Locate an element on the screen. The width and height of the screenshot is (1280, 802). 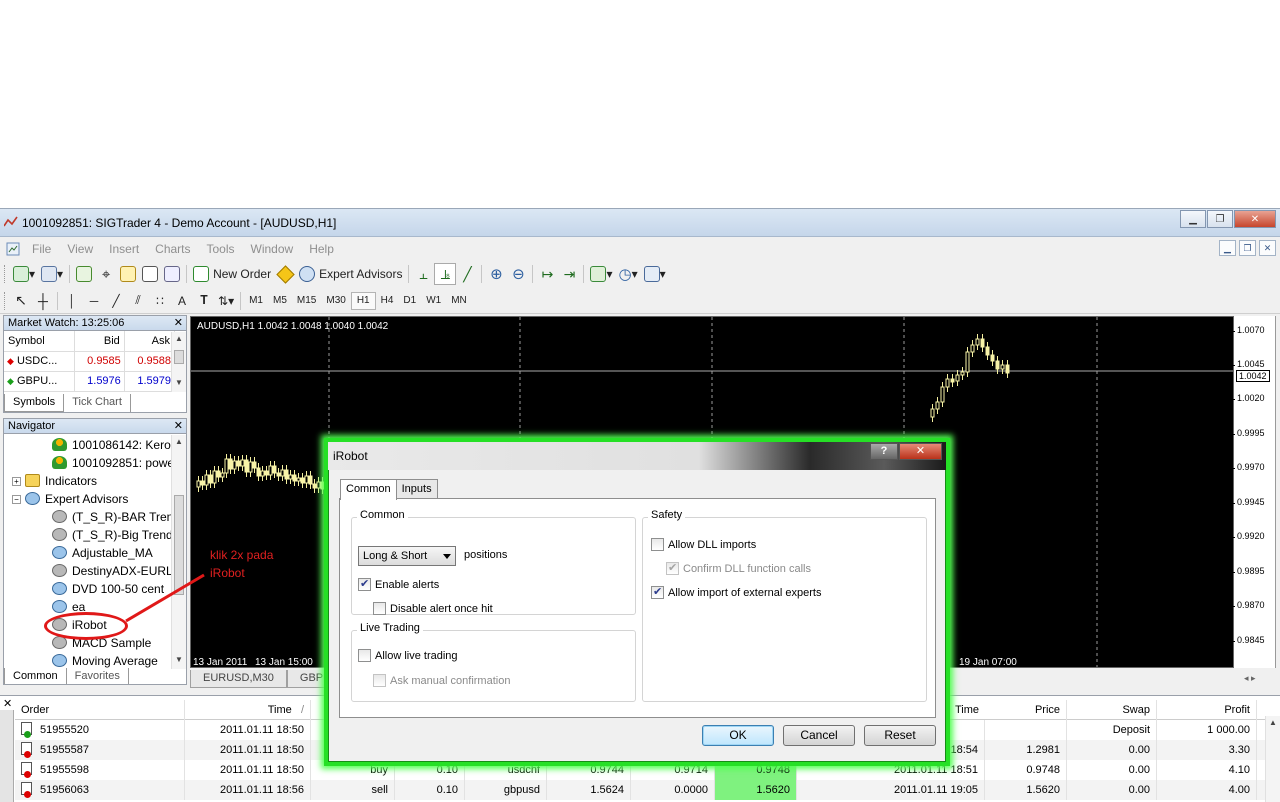
column-header-order: Order is located at coordinates (100, 710).